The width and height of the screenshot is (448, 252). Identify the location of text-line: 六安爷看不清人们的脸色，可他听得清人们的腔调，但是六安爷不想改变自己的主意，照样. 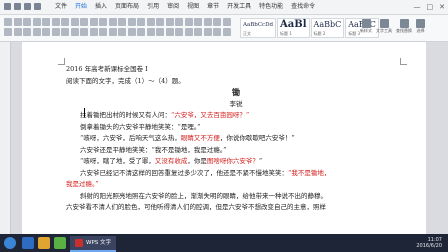
(236, 208).